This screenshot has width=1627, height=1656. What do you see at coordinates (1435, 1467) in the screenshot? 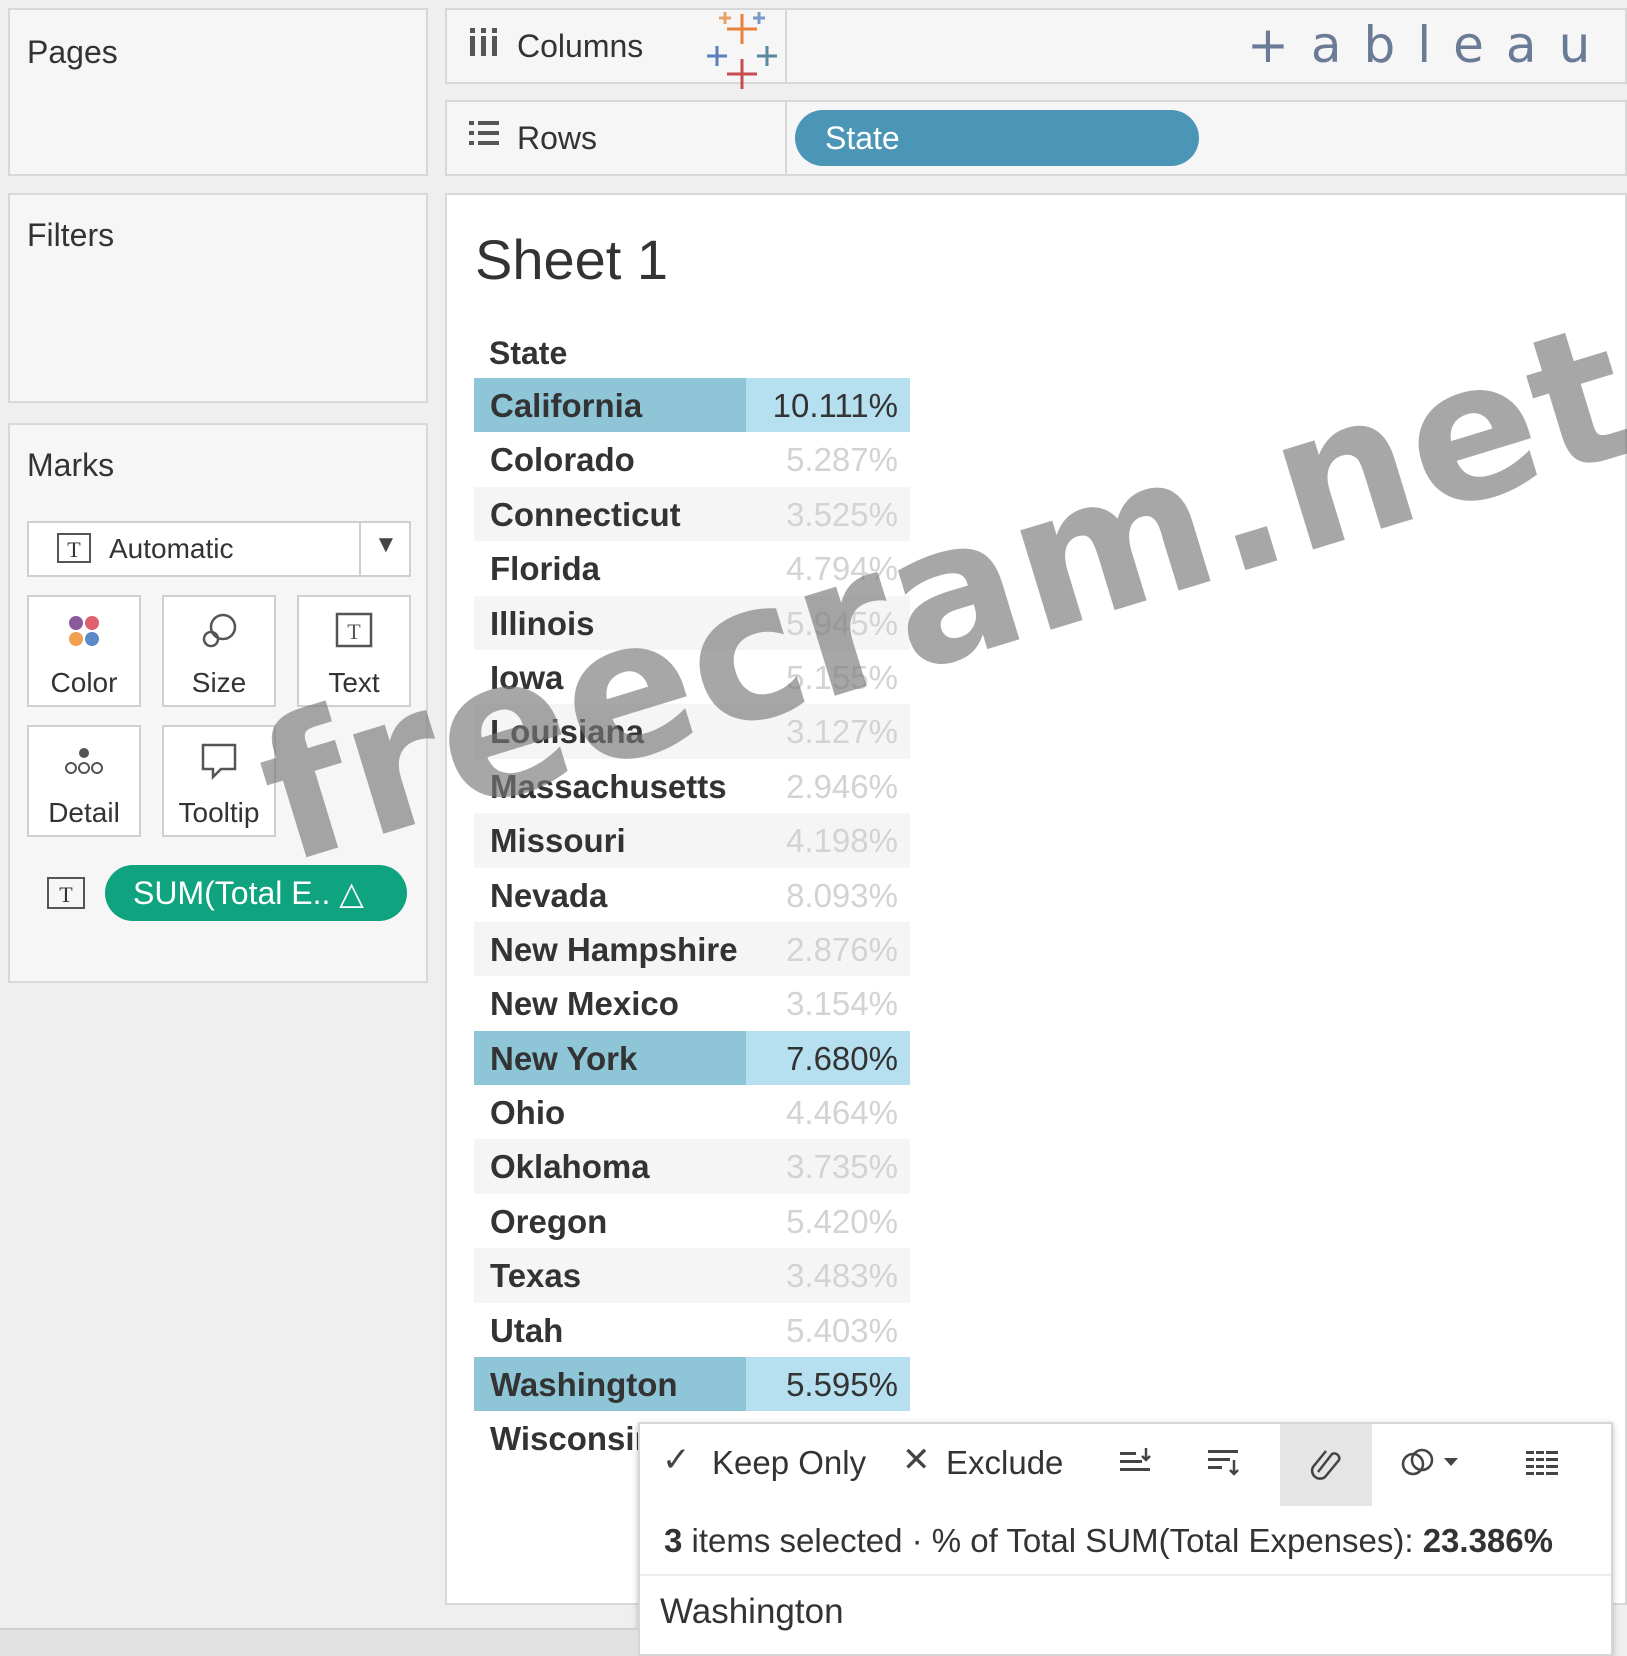
I see `set-icon` at bounding box center [1435, 1467].